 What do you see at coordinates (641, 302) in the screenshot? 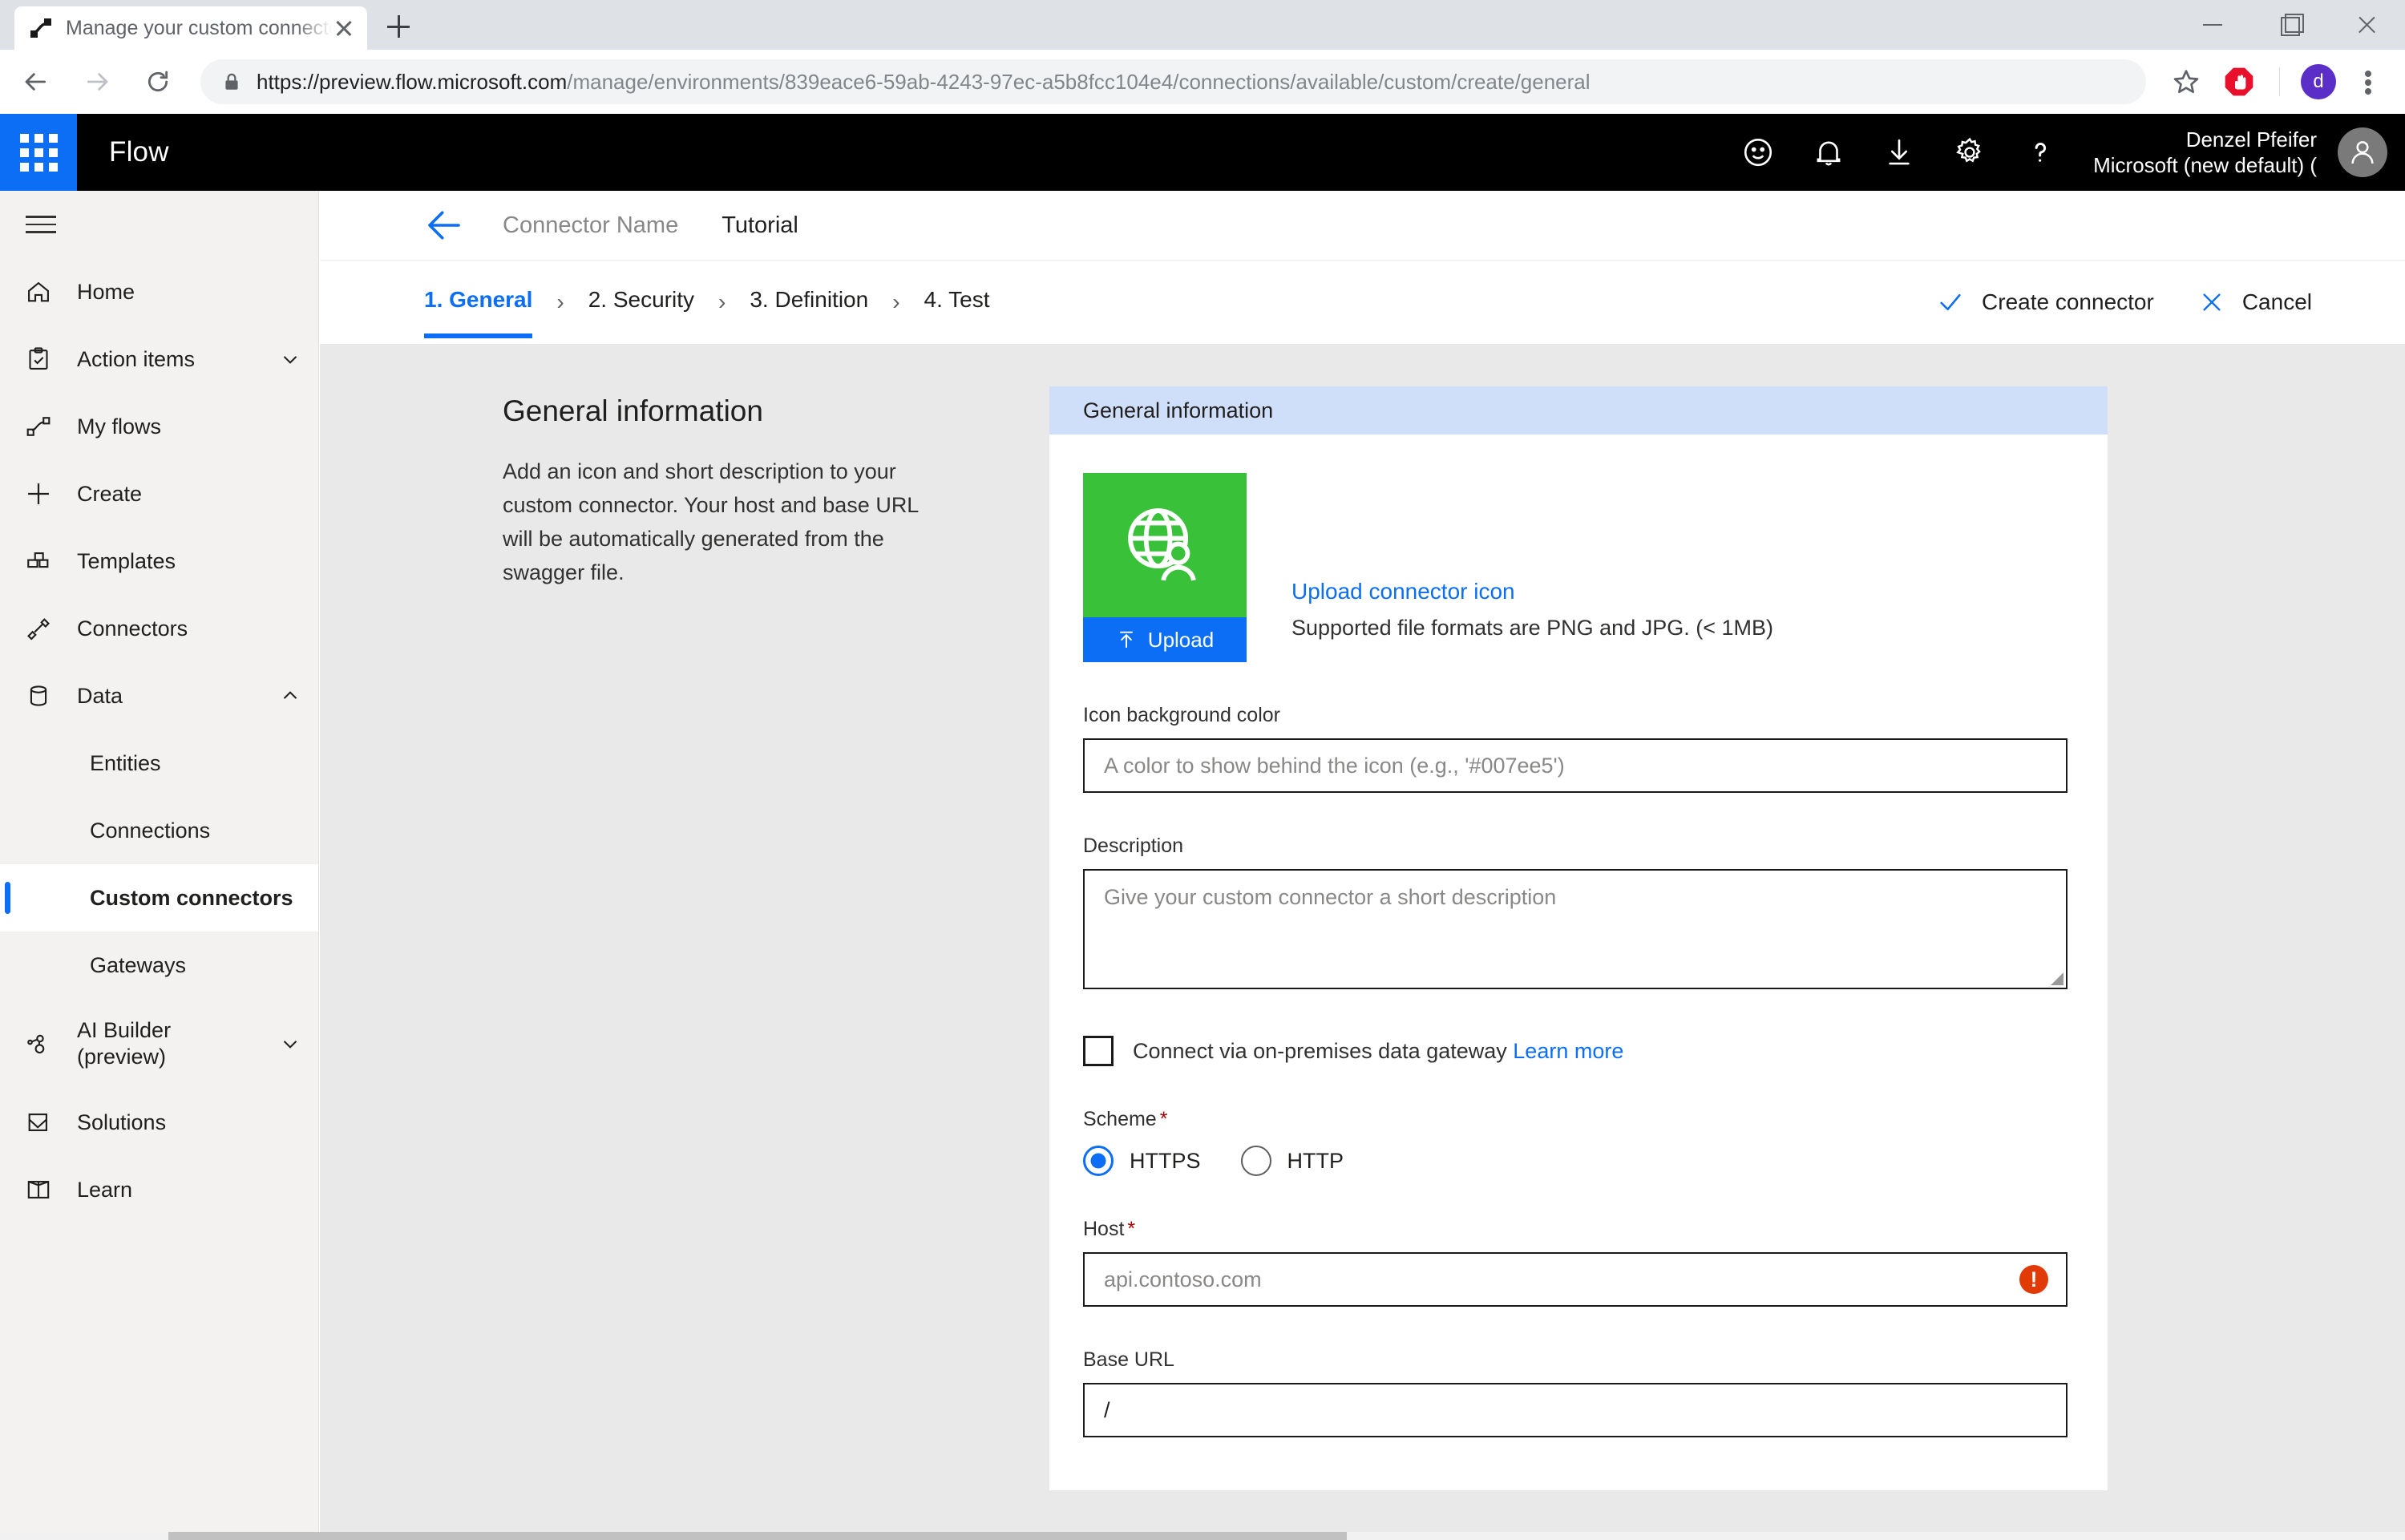
I see `tab-security: 2. Security` at bounding box center [641, 302].